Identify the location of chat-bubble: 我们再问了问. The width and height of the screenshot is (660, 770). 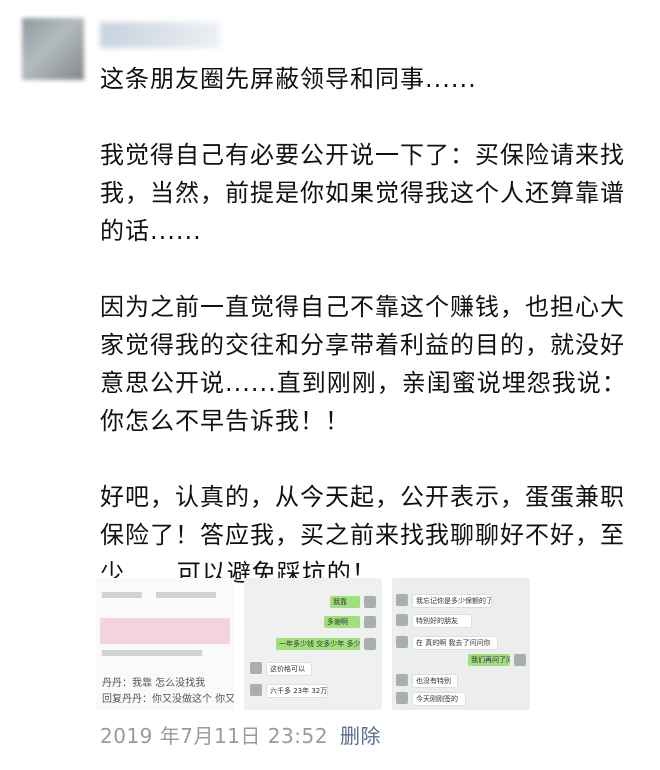
(489, 660).